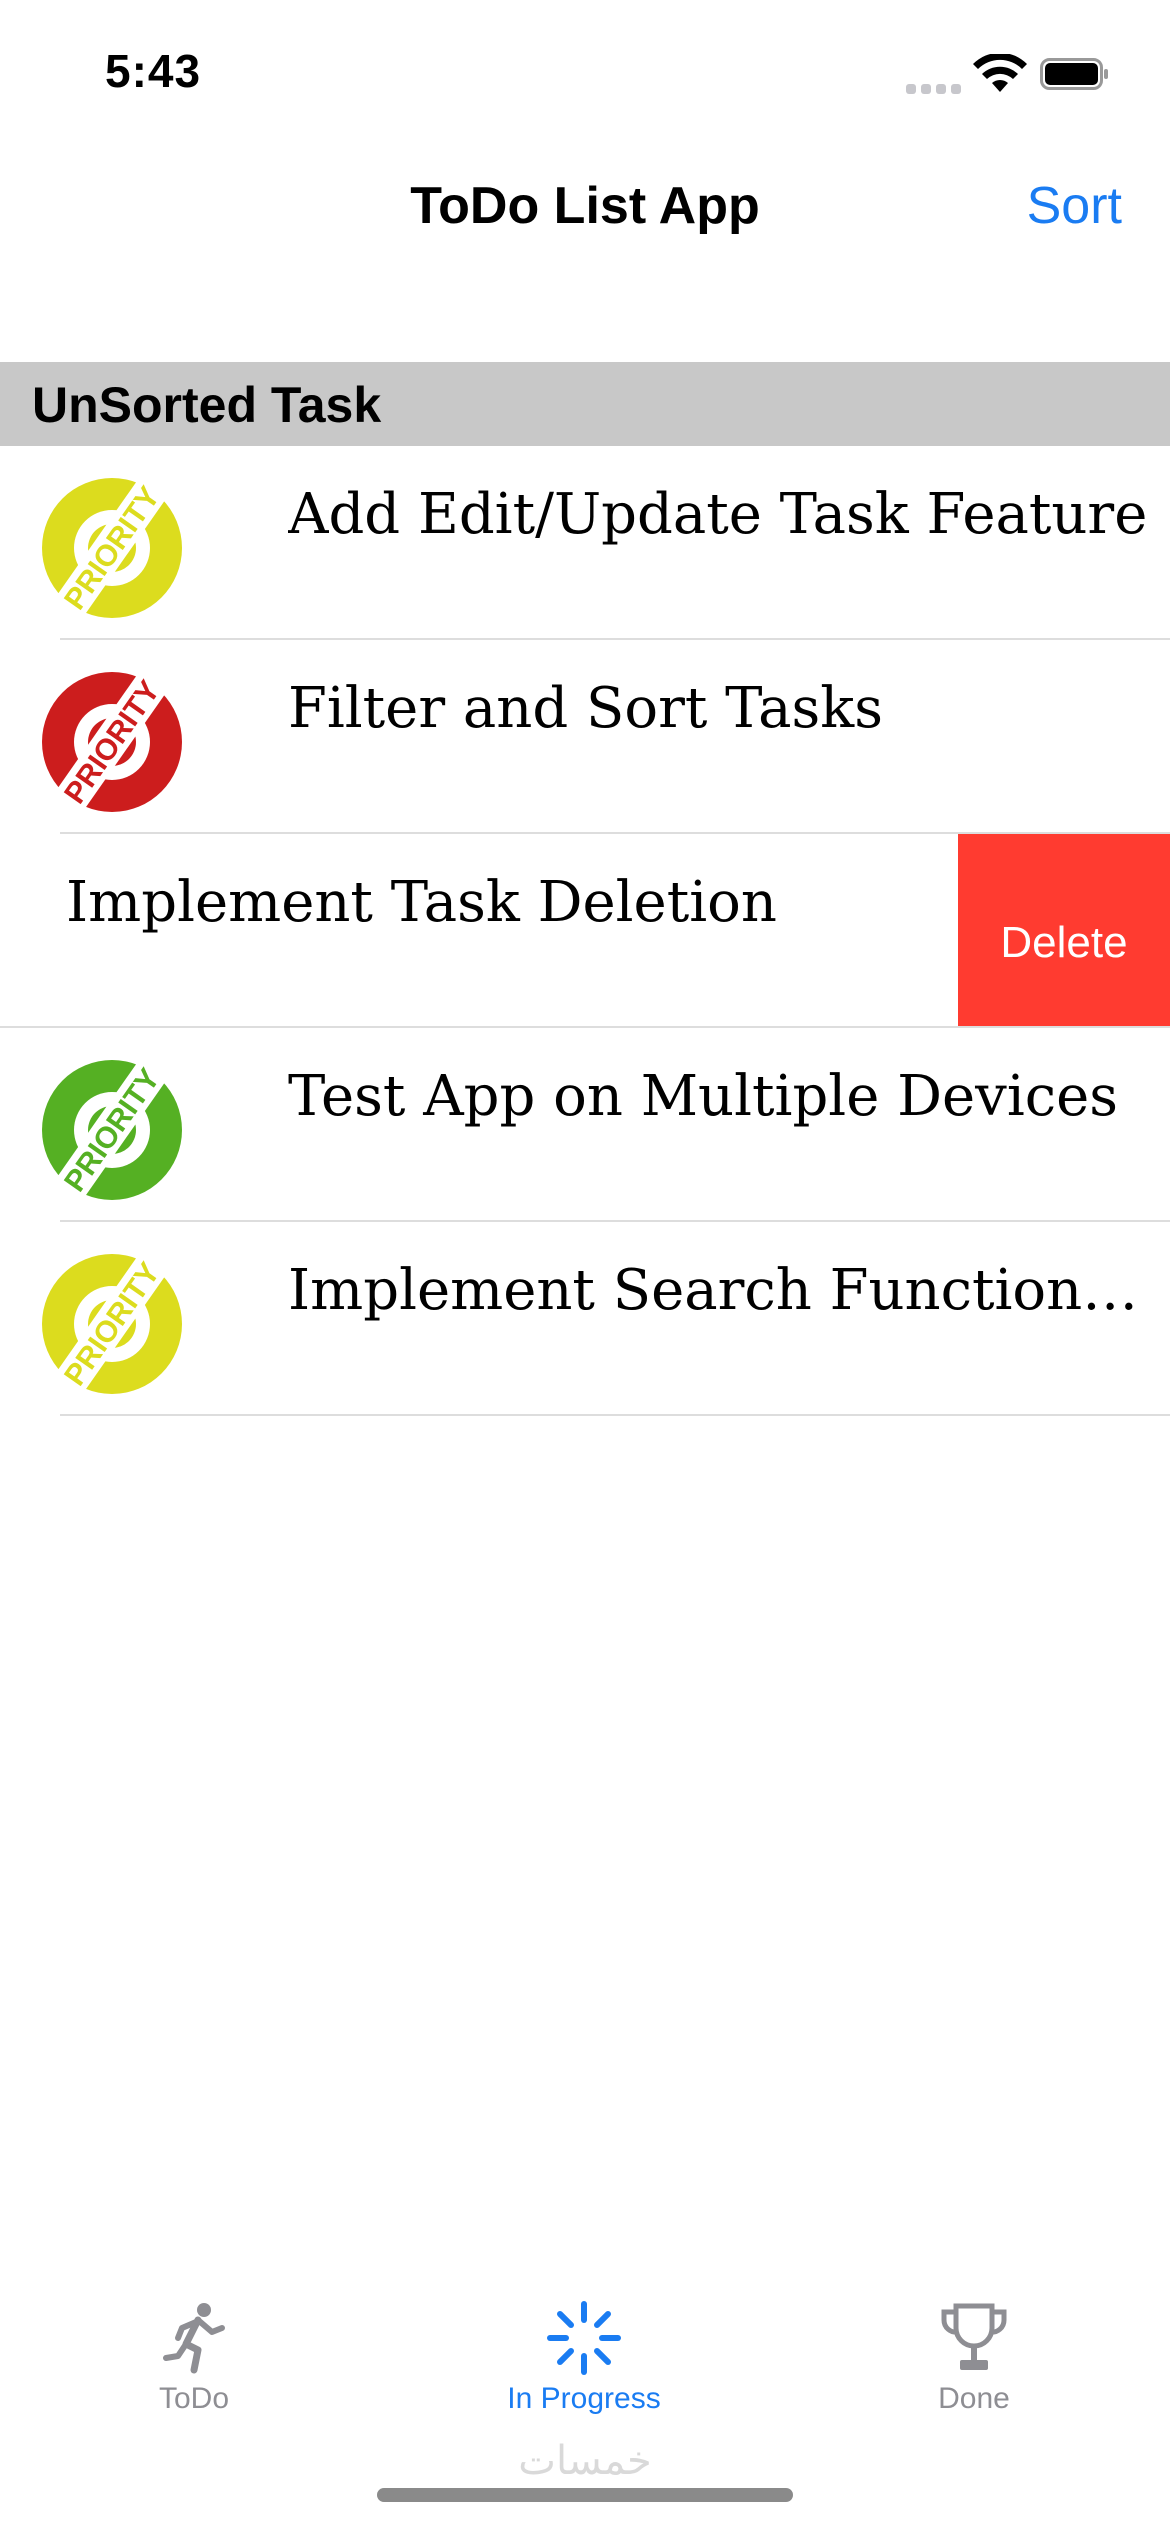 This screenshot has width=1170, height=2532. What do you see at coordinates (585, 2495) in the screenshot?
I see `home-indicator` at bounding box center [585, 2495].